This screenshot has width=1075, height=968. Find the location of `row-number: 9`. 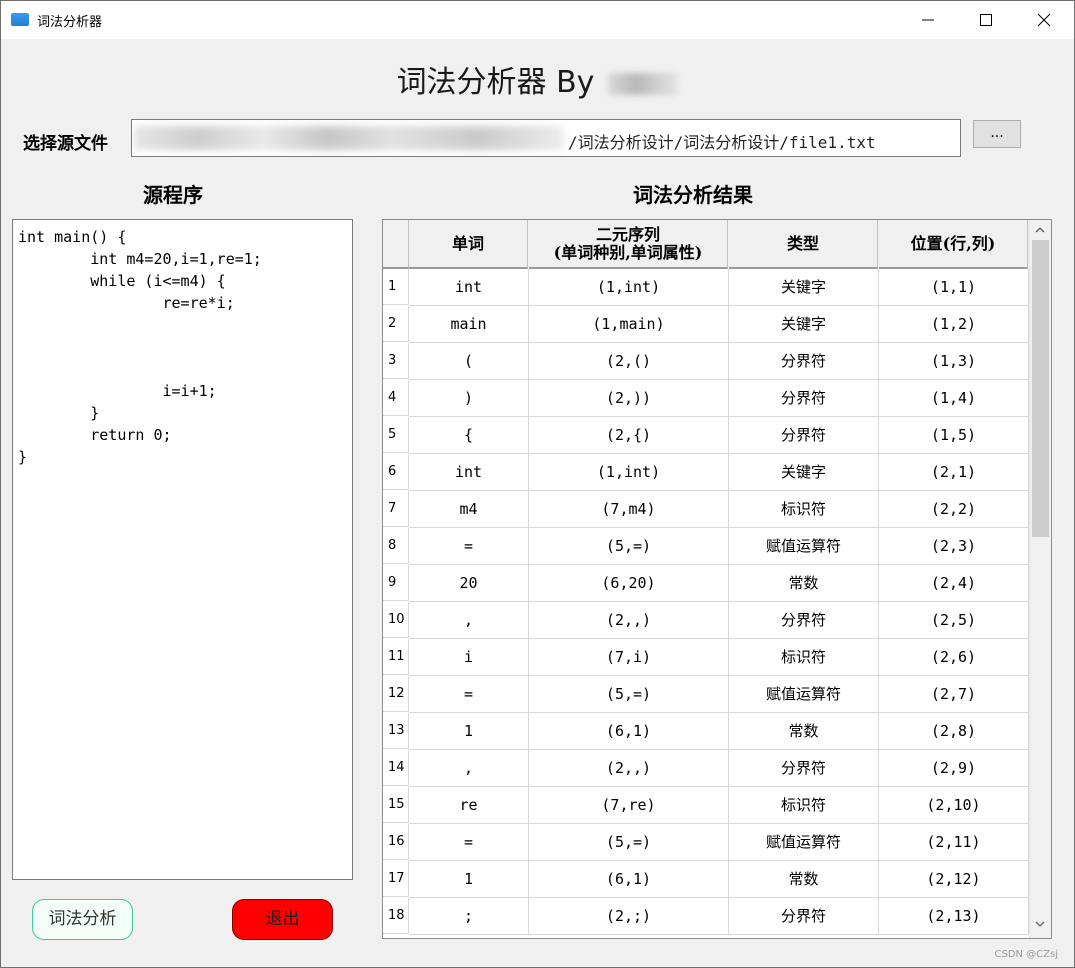

row-number: 9 is located at coordinates (396, 583).